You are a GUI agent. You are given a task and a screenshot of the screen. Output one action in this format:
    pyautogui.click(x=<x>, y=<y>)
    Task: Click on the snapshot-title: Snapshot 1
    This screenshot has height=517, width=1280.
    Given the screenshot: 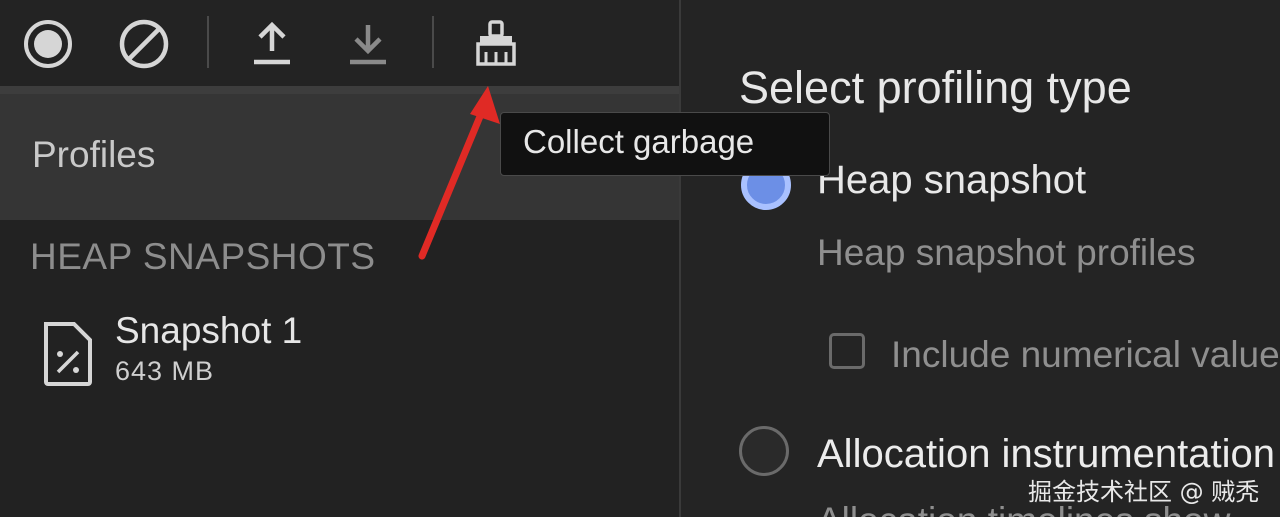 What is the action you would take?
    pyautogui.click(x=209, y=330)
    